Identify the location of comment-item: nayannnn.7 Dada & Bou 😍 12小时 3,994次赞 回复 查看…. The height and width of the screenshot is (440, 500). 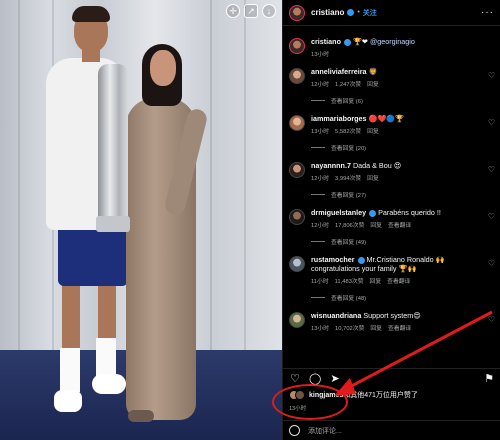
(392, 180).